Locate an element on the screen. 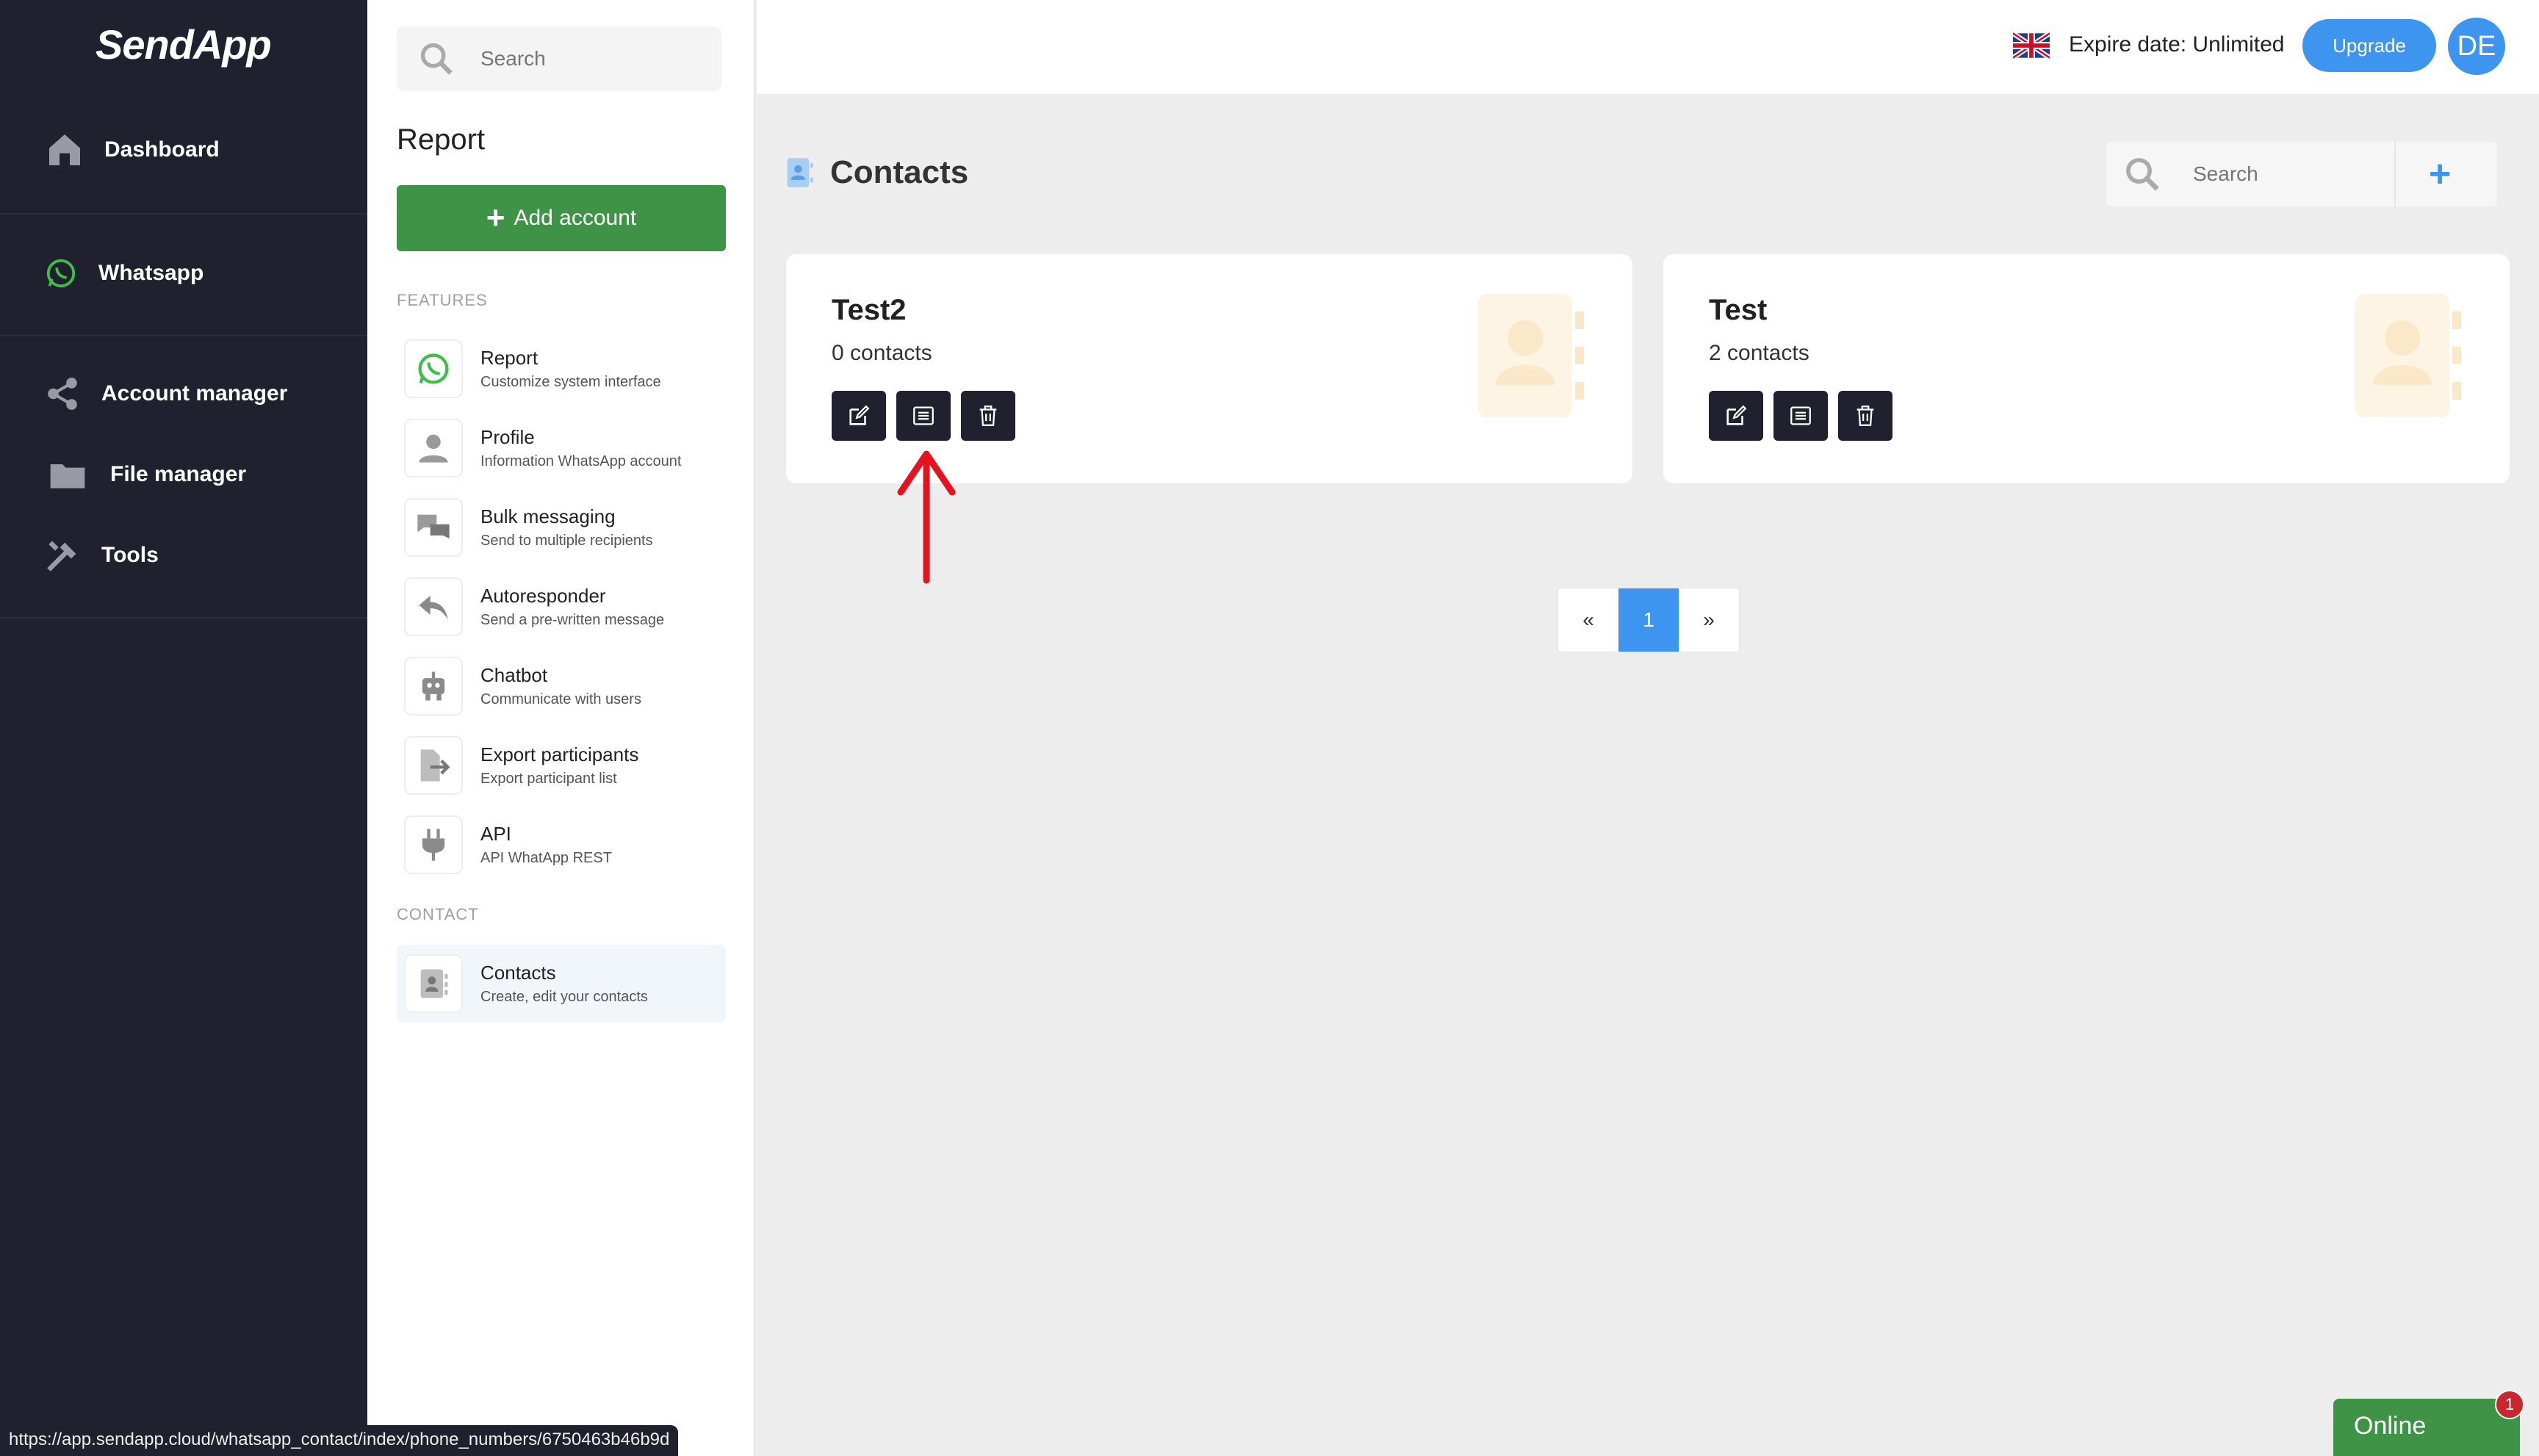  feature-api: API API WhatApp REST is located at coordinates (565, 845).